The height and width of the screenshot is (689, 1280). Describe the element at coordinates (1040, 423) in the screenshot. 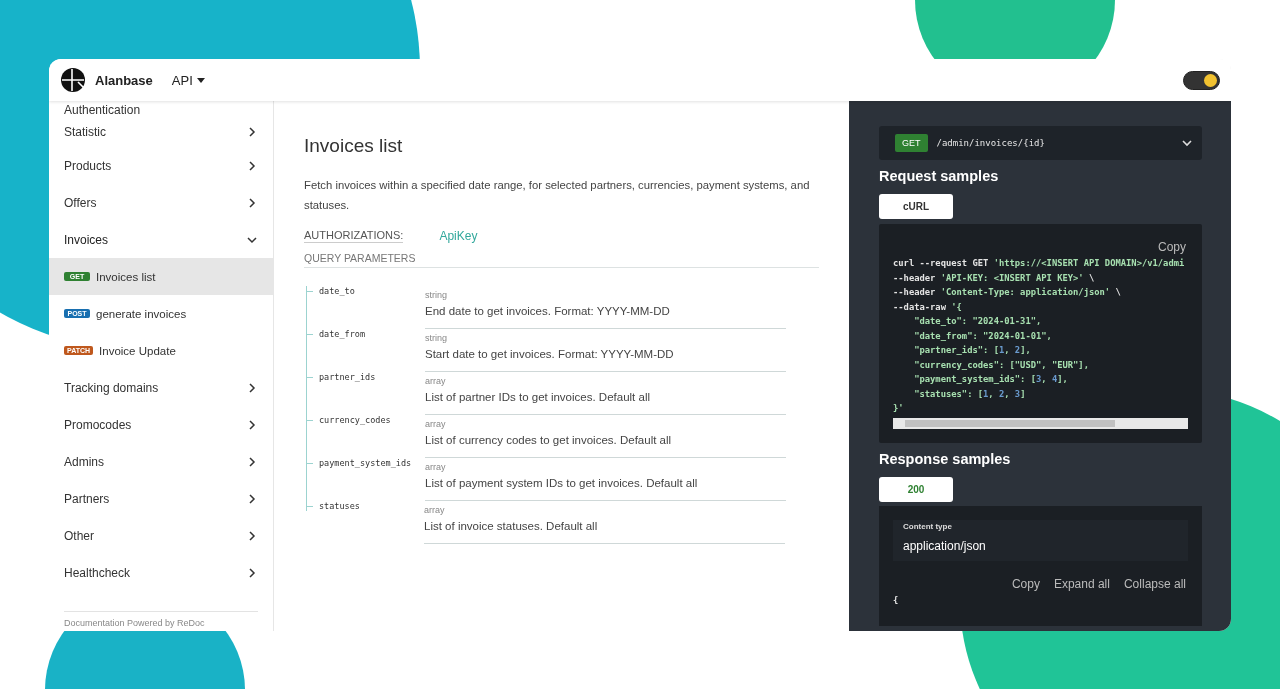

I see `scrollbar` at that location.